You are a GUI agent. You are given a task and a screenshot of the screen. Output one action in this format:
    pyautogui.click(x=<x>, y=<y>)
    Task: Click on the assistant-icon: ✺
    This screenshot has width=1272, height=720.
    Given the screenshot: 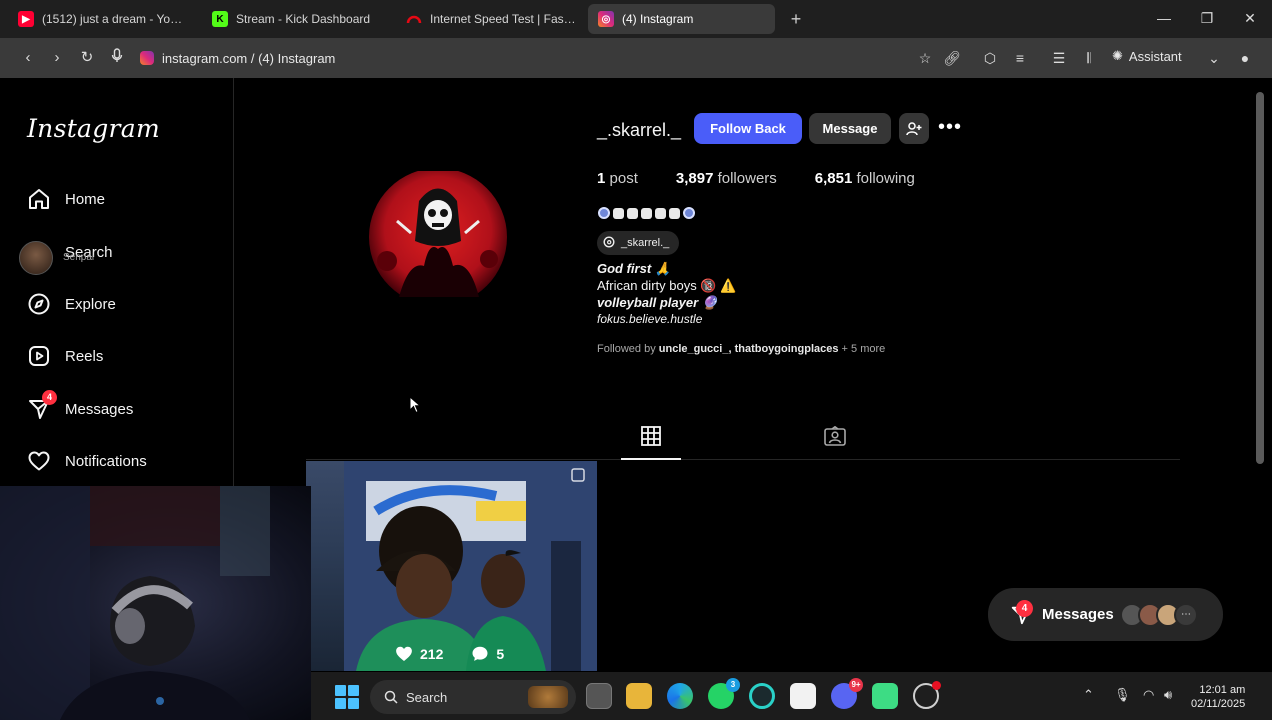 What is the action you would take?
    pyautogui.click(x=1117, y=55)
    